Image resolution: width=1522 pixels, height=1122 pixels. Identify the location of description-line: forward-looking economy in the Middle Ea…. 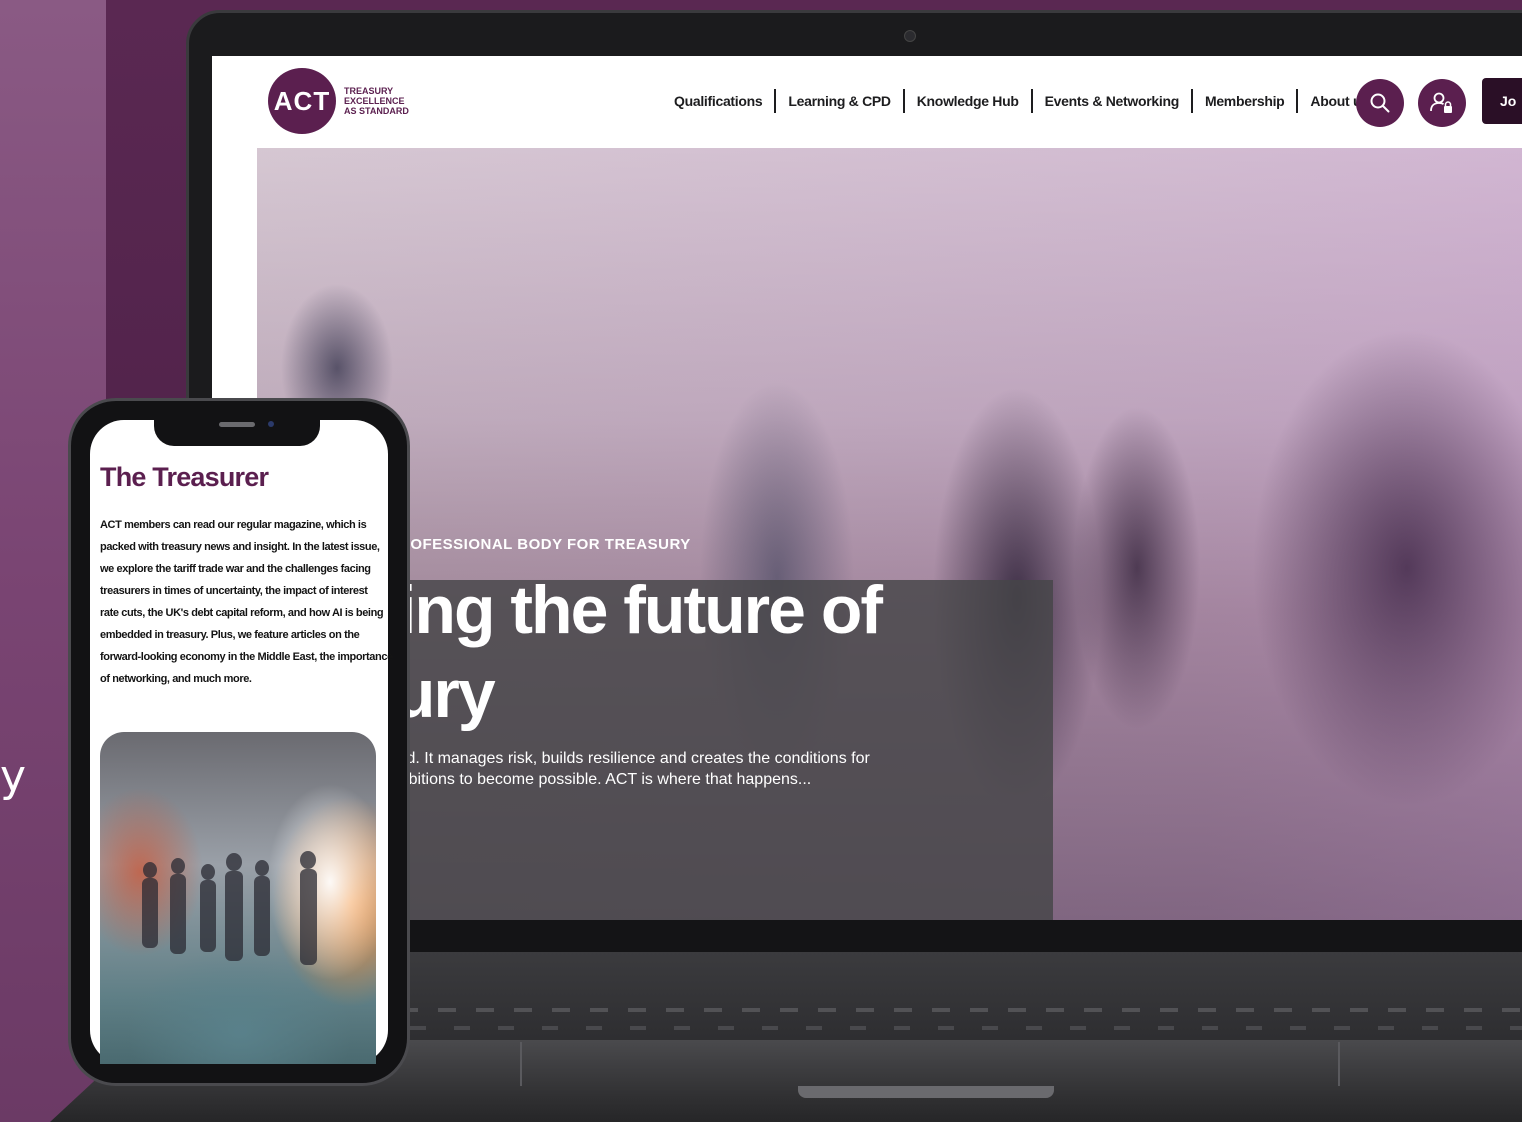
(246, 657).